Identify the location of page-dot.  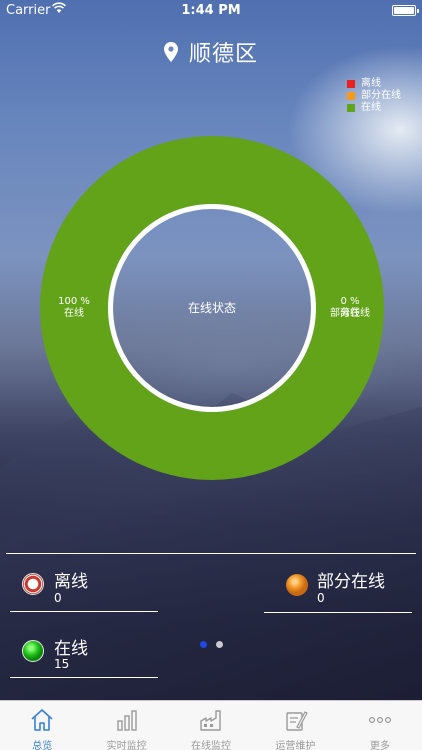
(219, 644).